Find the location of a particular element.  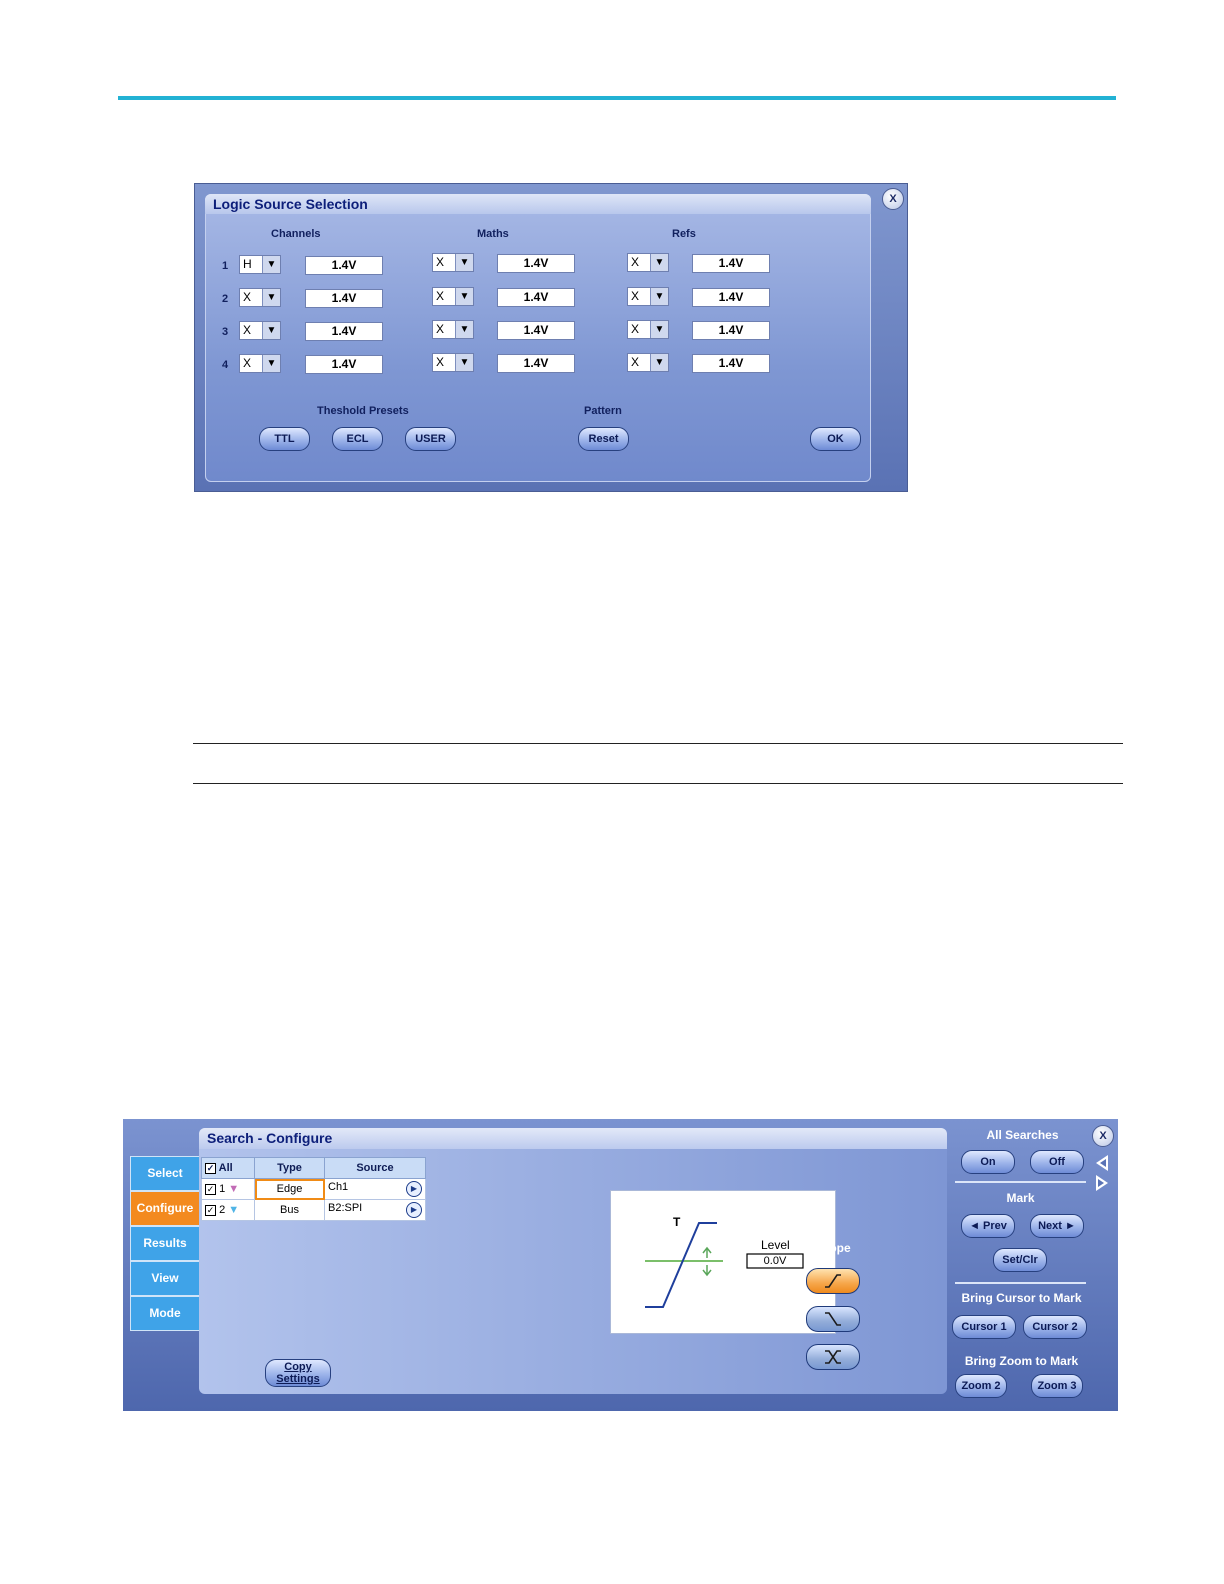

settings-label: Settings is located at coordinates (298, 1379).